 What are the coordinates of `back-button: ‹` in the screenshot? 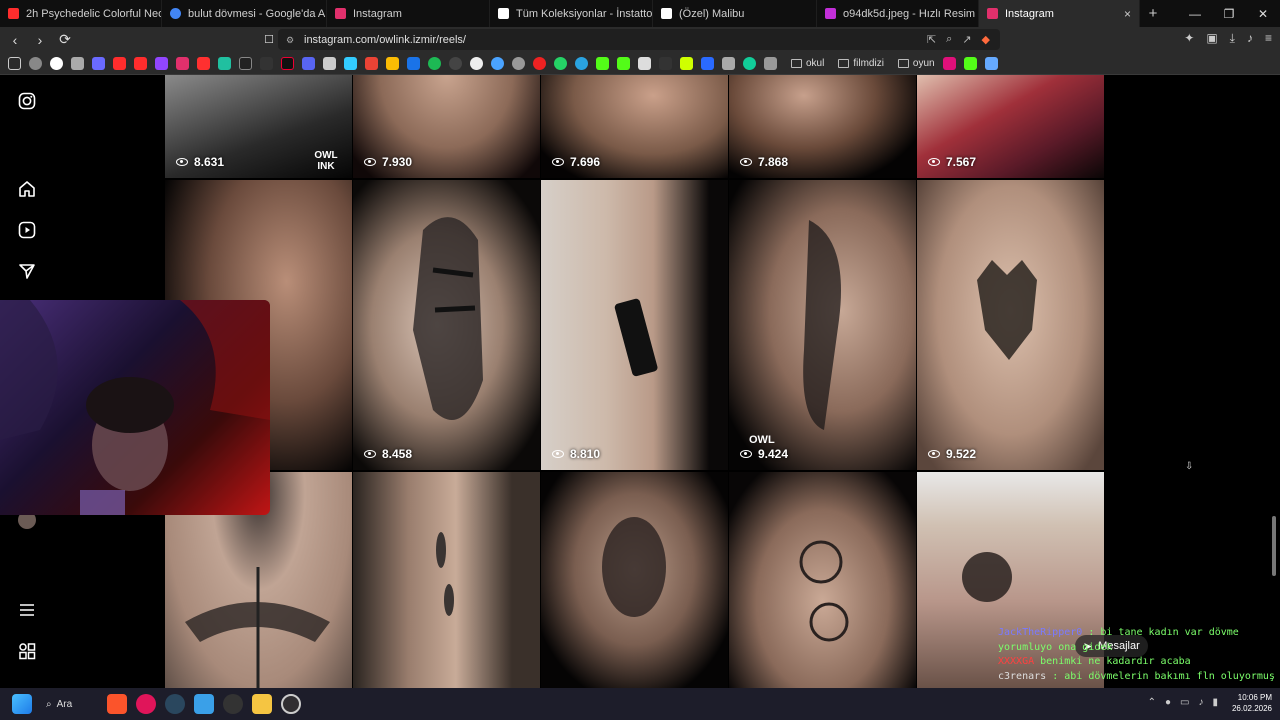 It's located at (15, 40).